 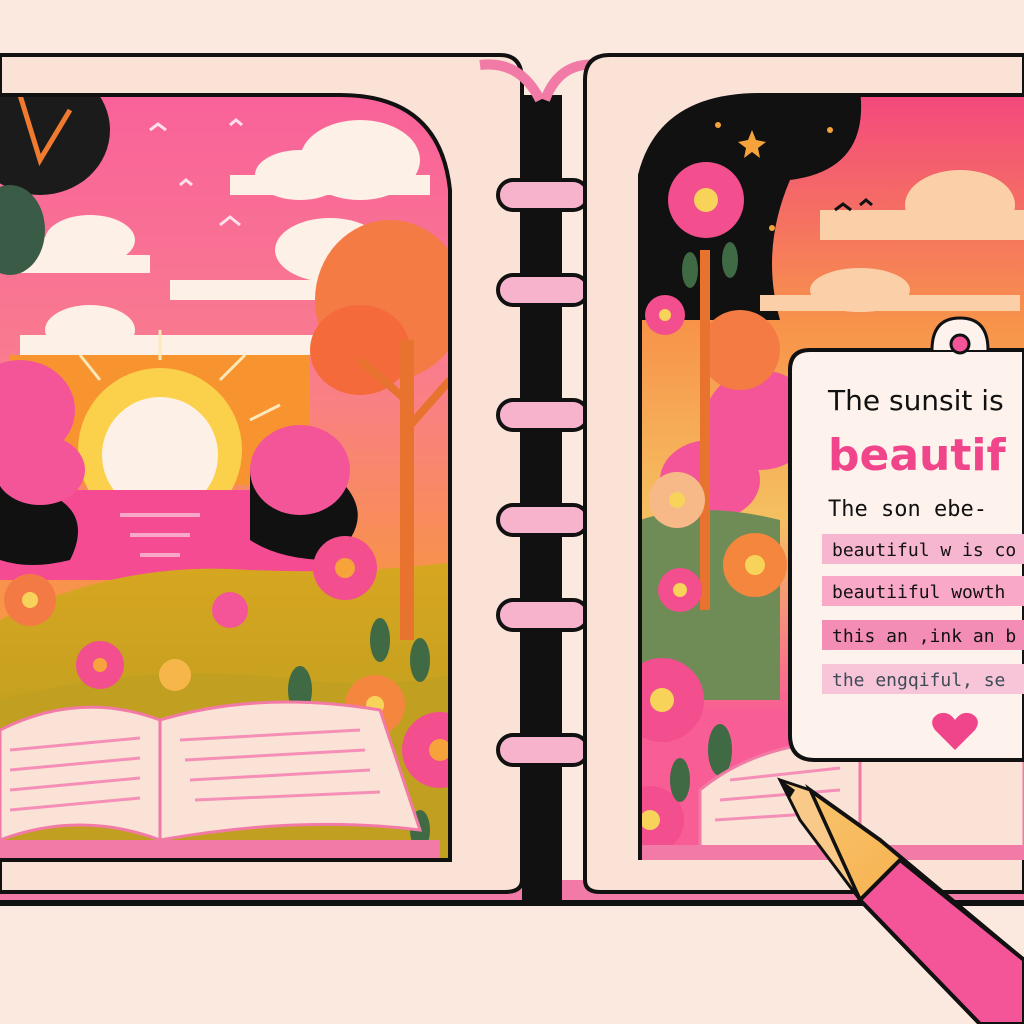 What do you see at coordinates (918, 680) in the screenshot?
I see `highlight-text: the engqiful, se` at bounding box center [918, 680].